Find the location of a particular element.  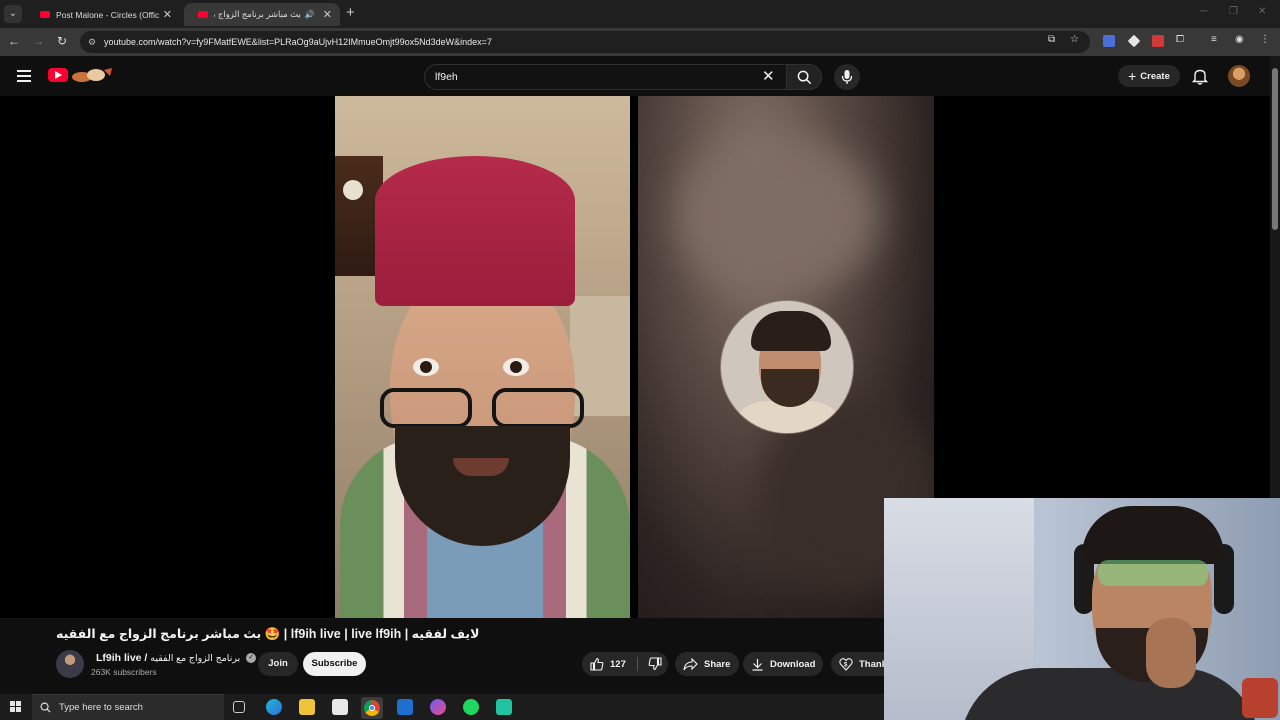

file-explorer-icon is located at coordinates (307, 707).